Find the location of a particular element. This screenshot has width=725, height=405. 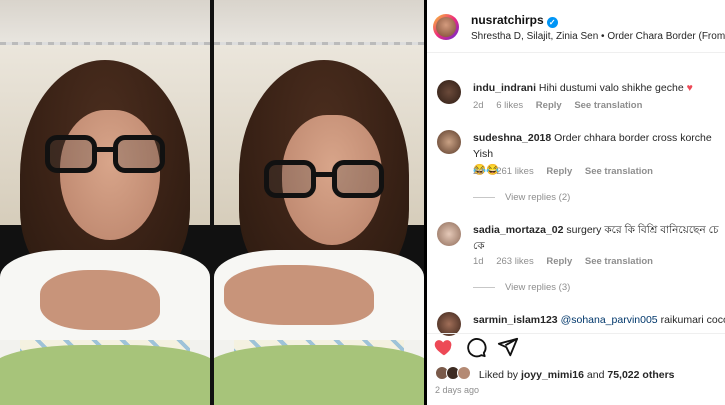

comment-likes: 6 likes is located at coordinates (509, 105).